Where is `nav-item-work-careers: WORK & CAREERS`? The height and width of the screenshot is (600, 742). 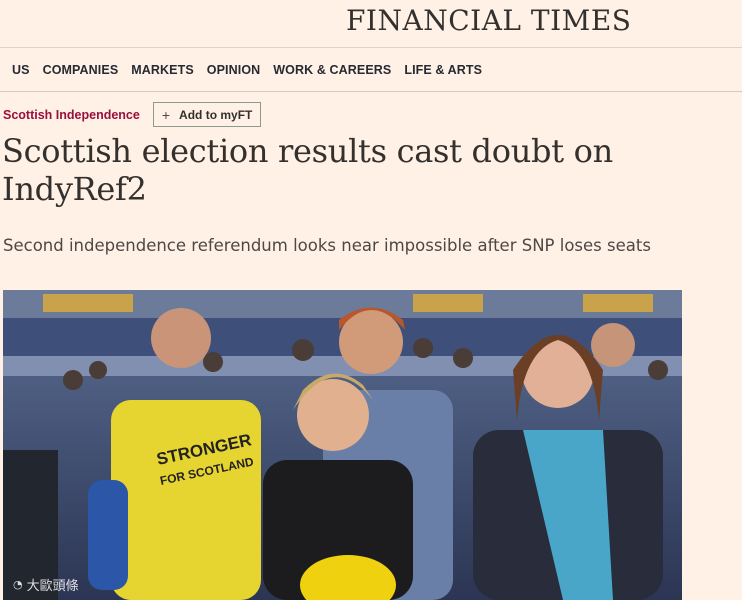 nav-item-work-careers: WORK & CAREERS is located at coordinates (332, 70).